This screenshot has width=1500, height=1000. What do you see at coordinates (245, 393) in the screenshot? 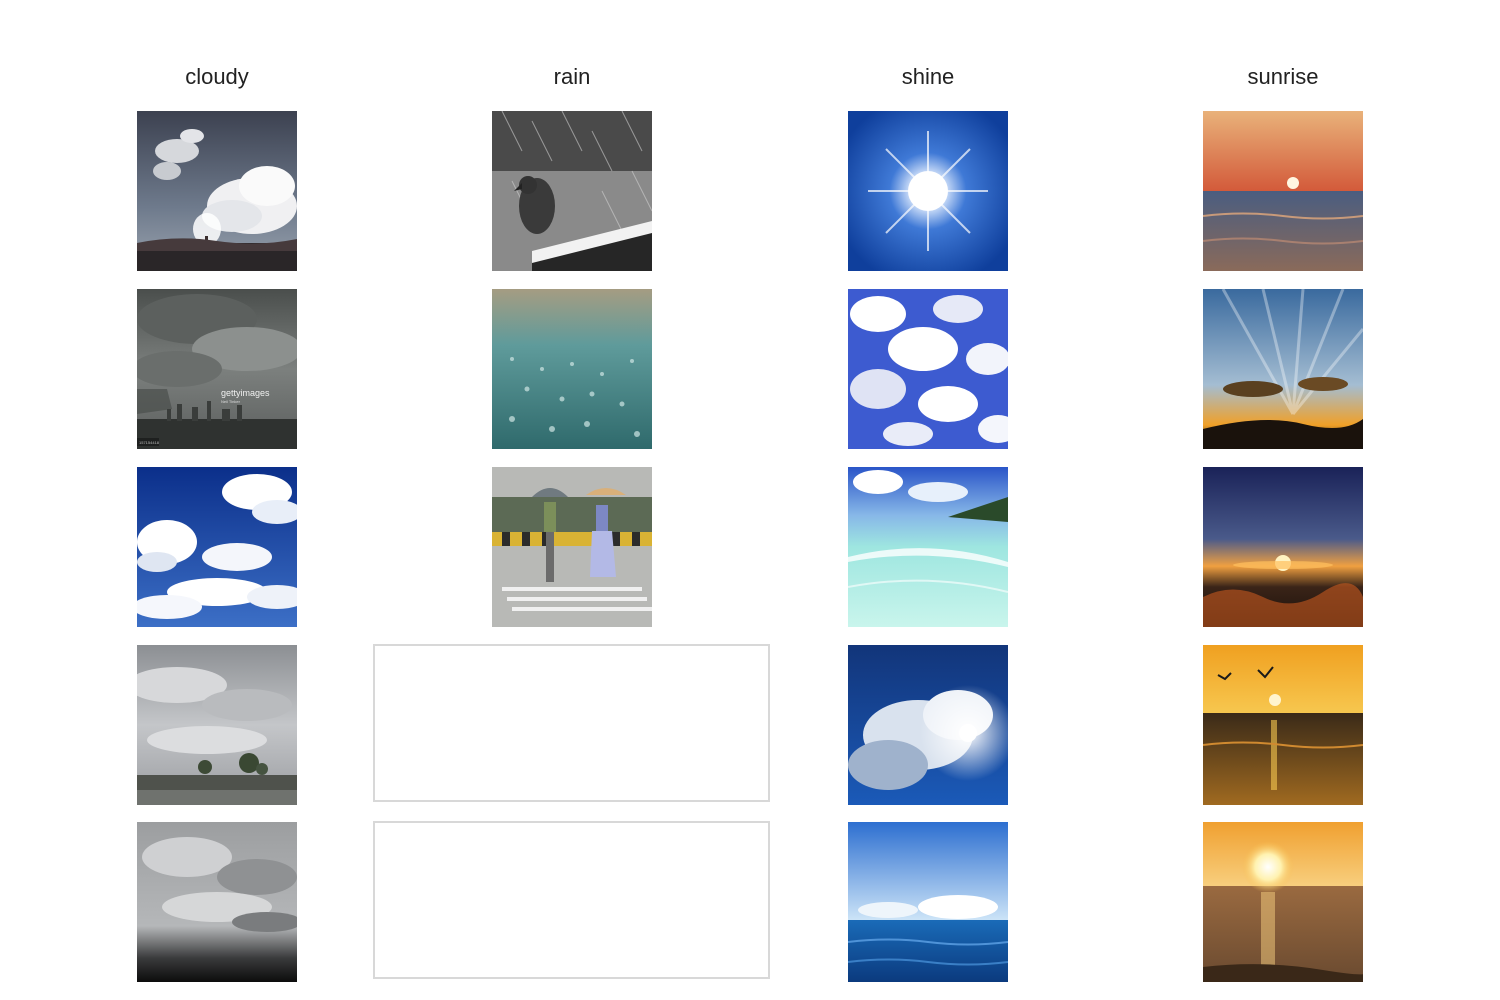
I see `getty-watermark: gettyimages` at bounding box center [245, 393].